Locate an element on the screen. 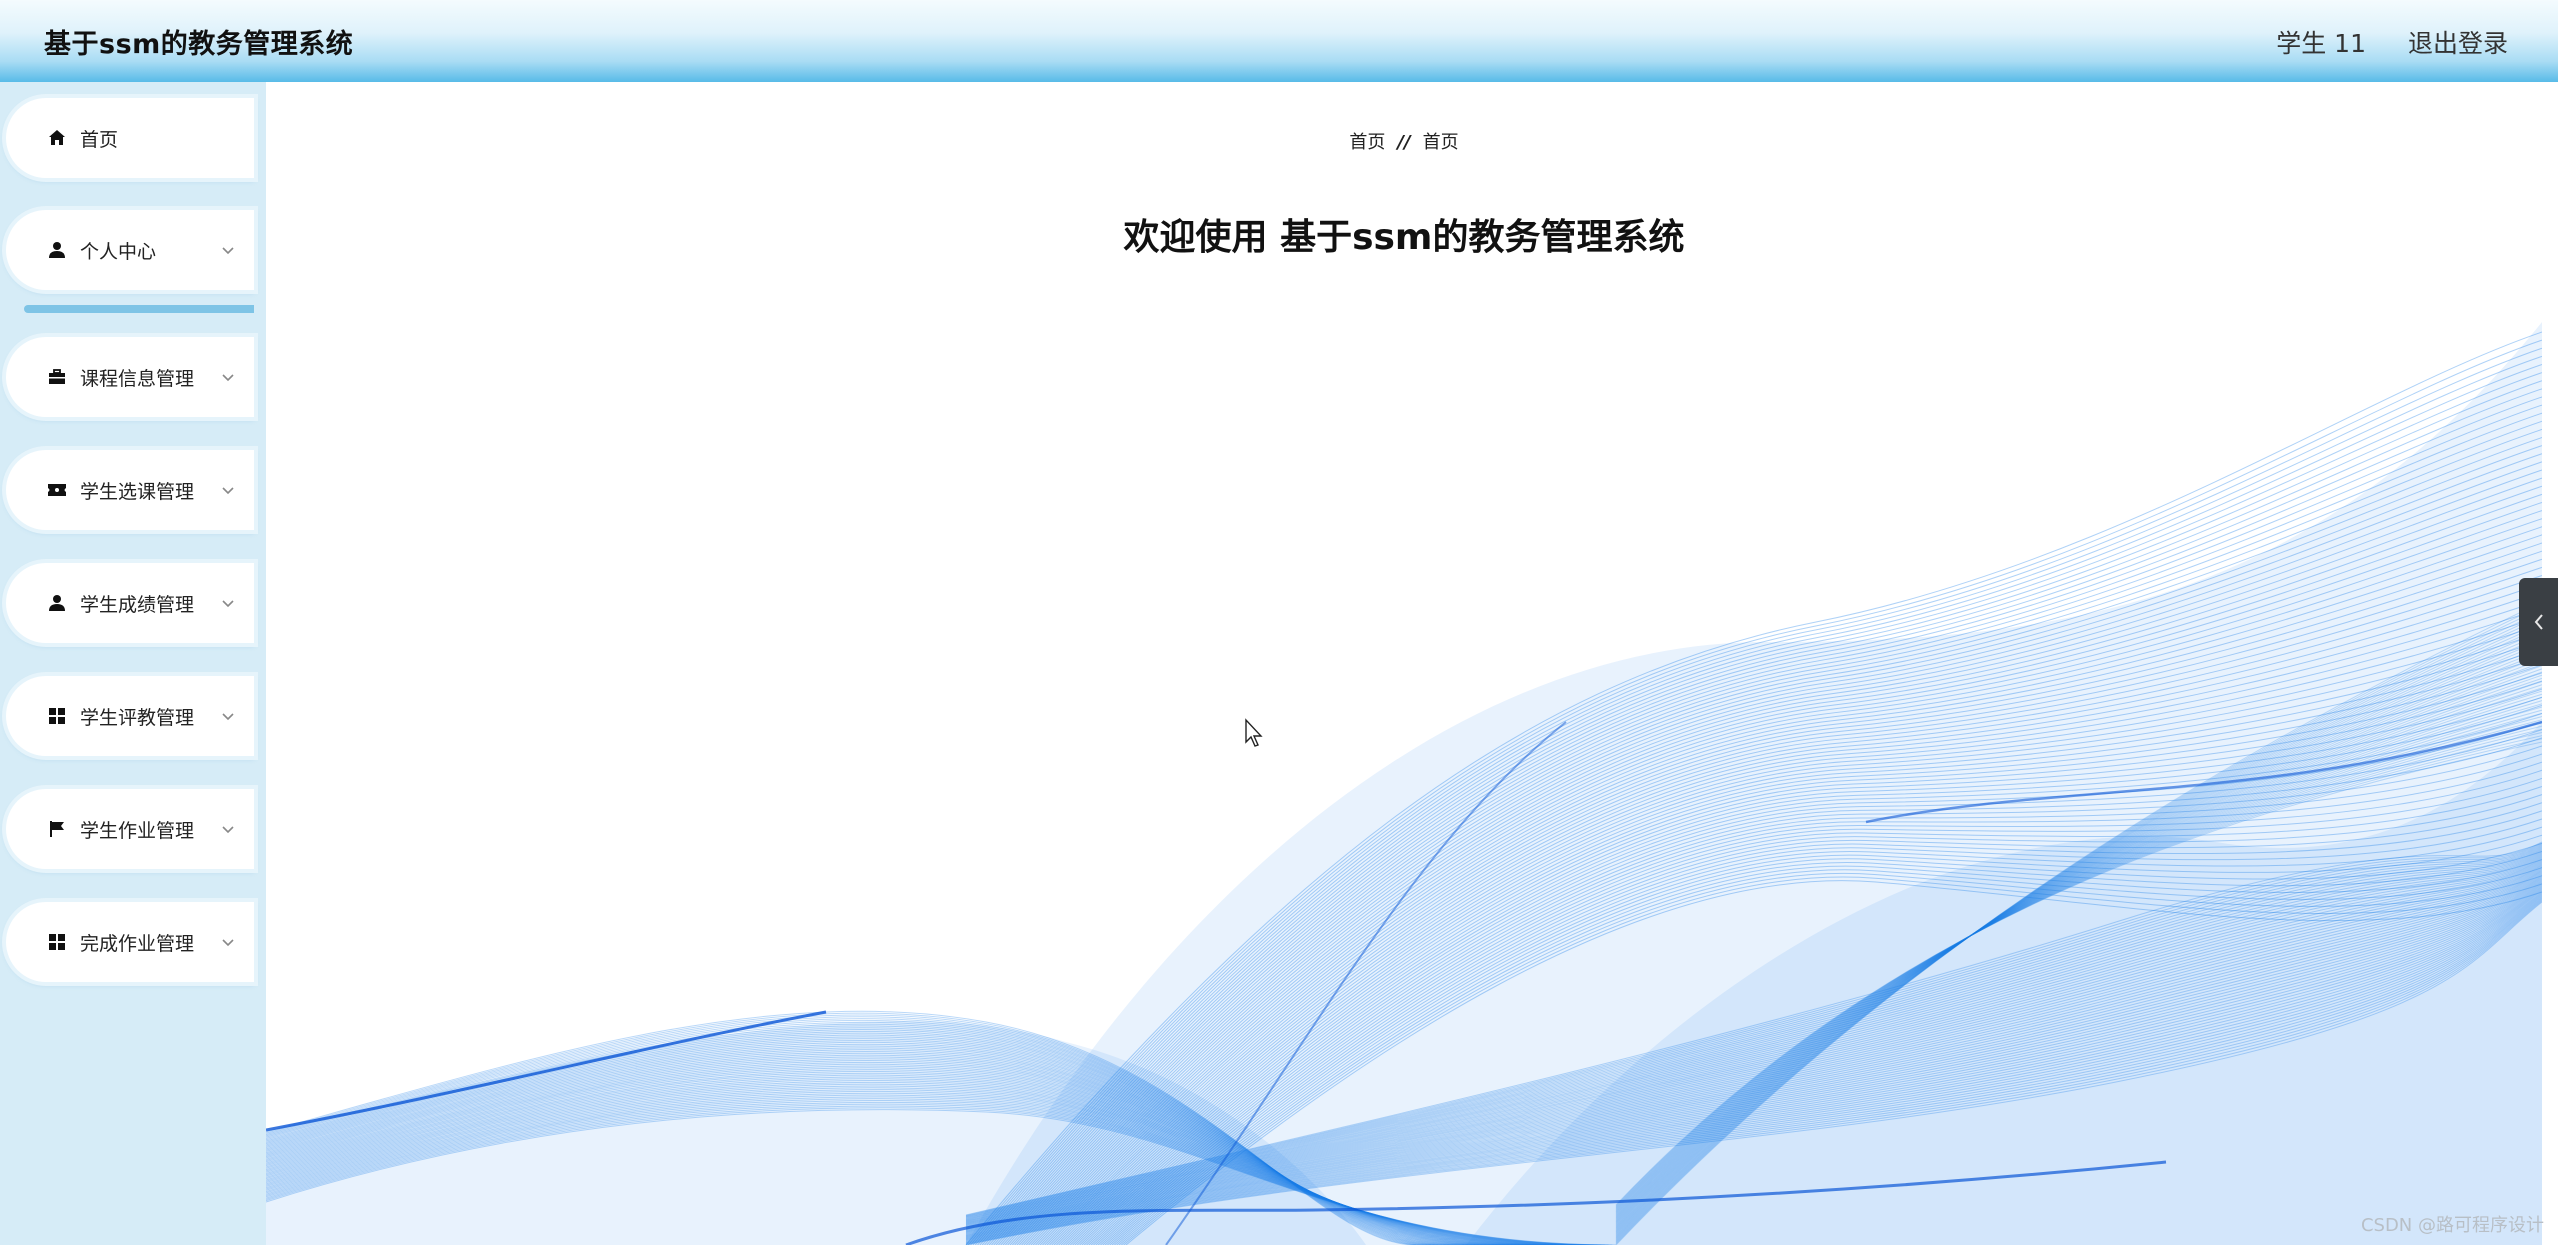  welcome-title: 欢迎使用 基于ssm的教务管理系统 is located at coordinates (1404, 237).